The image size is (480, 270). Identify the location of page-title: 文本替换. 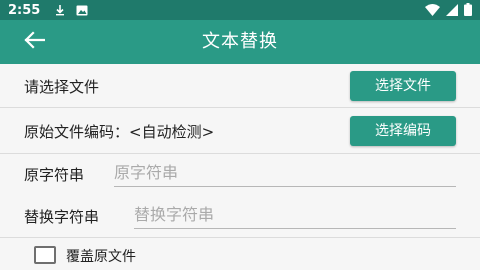
(240, 41).